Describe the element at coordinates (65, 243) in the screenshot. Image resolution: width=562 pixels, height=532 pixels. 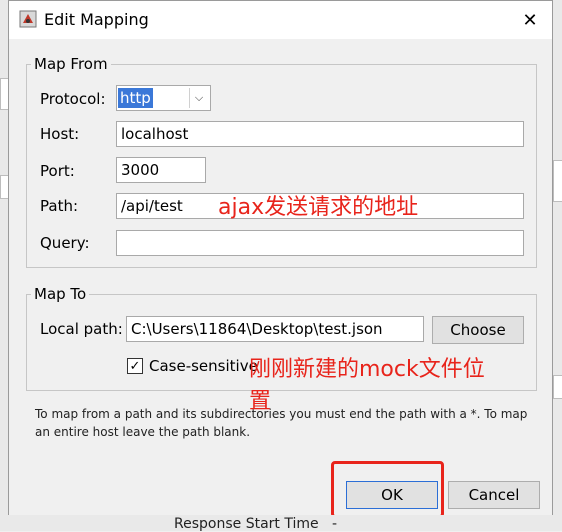
I see `query-label: Query:` at that location.